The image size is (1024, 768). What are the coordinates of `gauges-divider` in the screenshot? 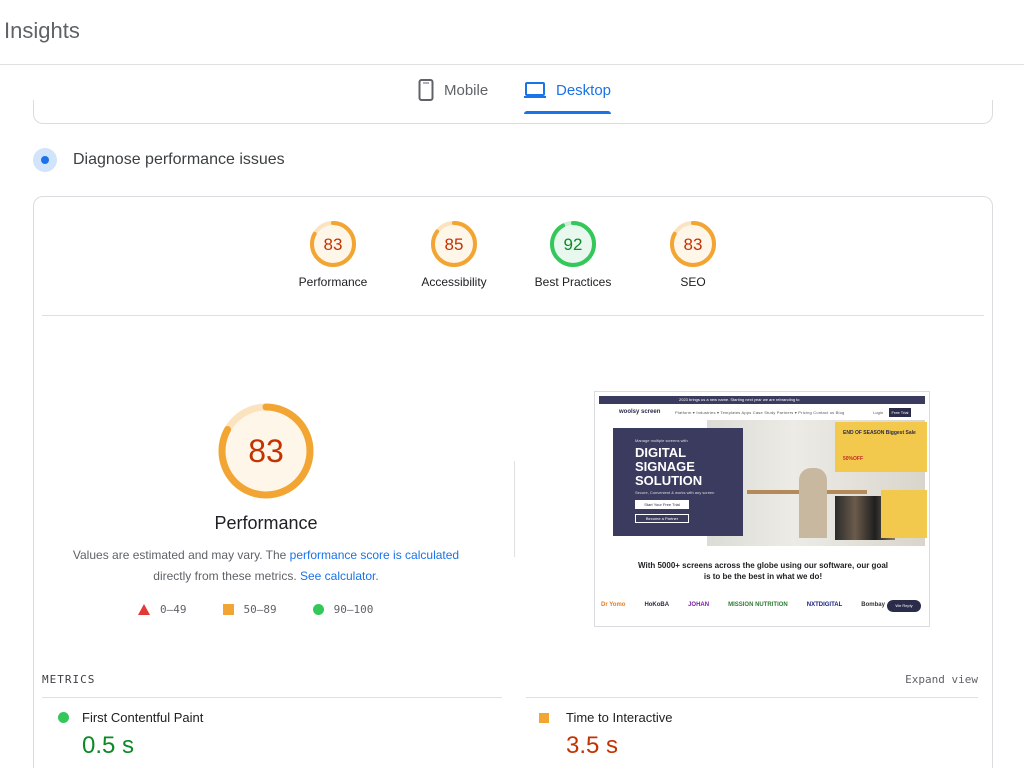 It's located at (513, 315).